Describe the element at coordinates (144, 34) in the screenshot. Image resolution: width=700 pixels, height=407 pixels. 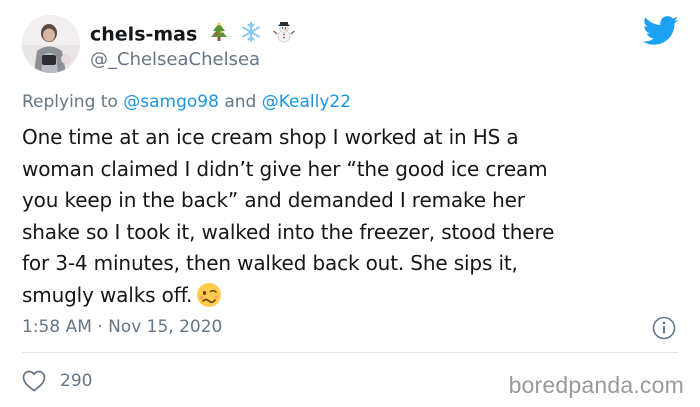
I see `display-name-text: chels-mas` at that location.